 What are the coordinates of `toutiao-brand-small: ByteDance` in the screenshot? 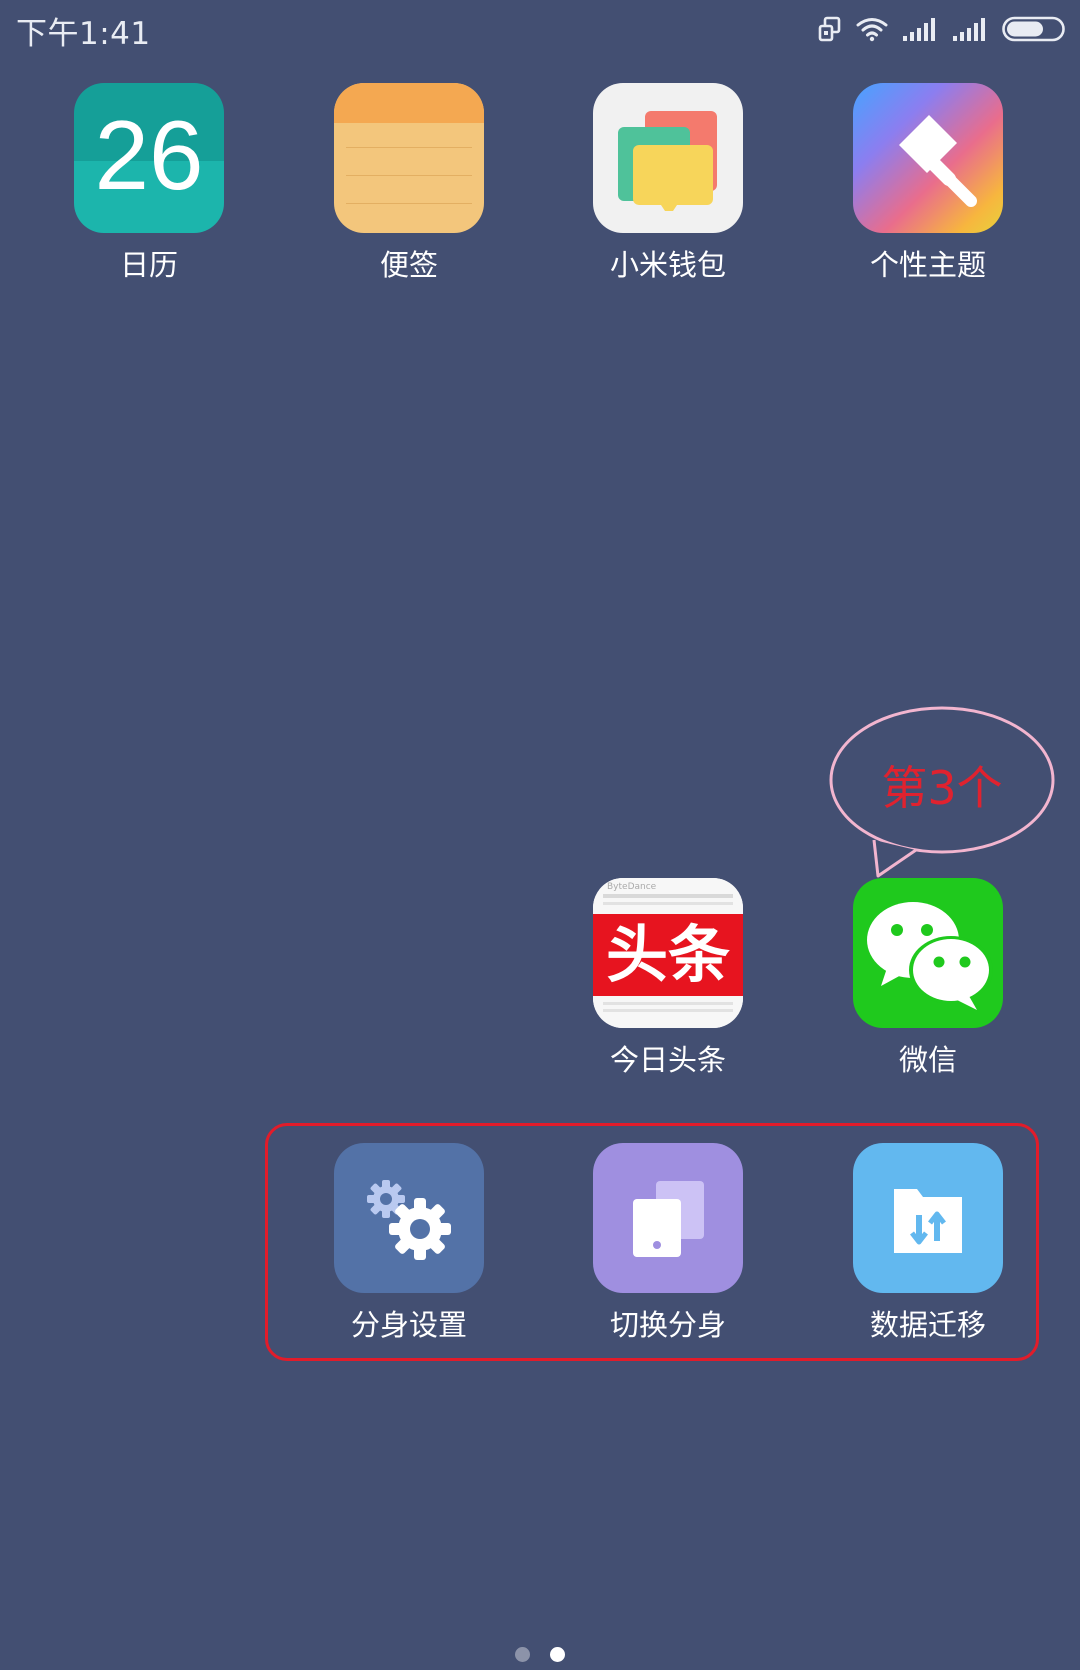 It's located at (632, 887).